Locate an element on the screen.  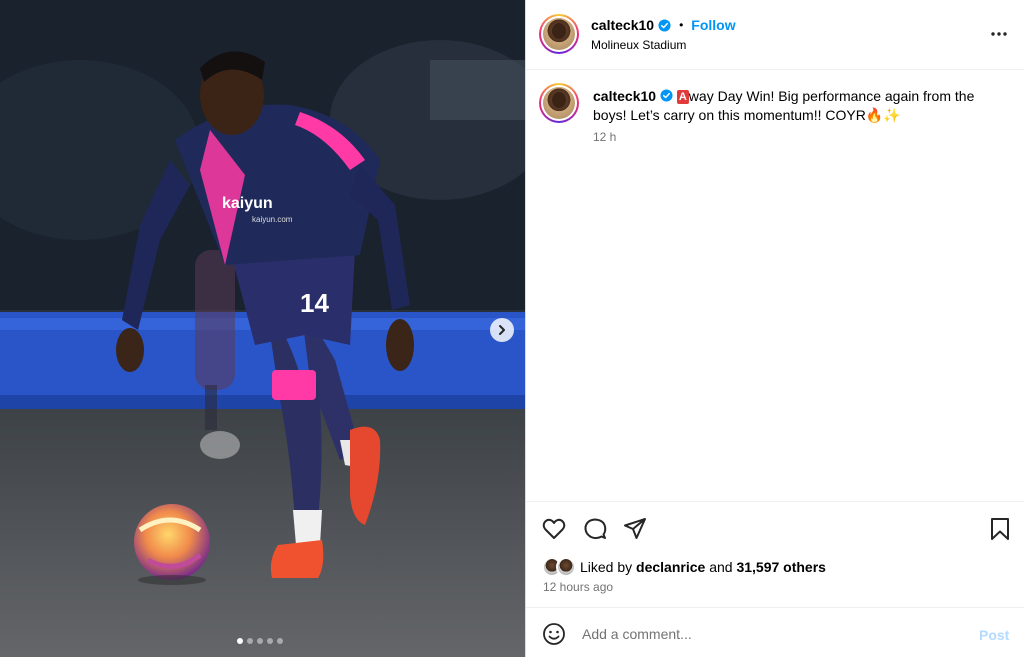
comment-icon is located at coordinates (595, 529).